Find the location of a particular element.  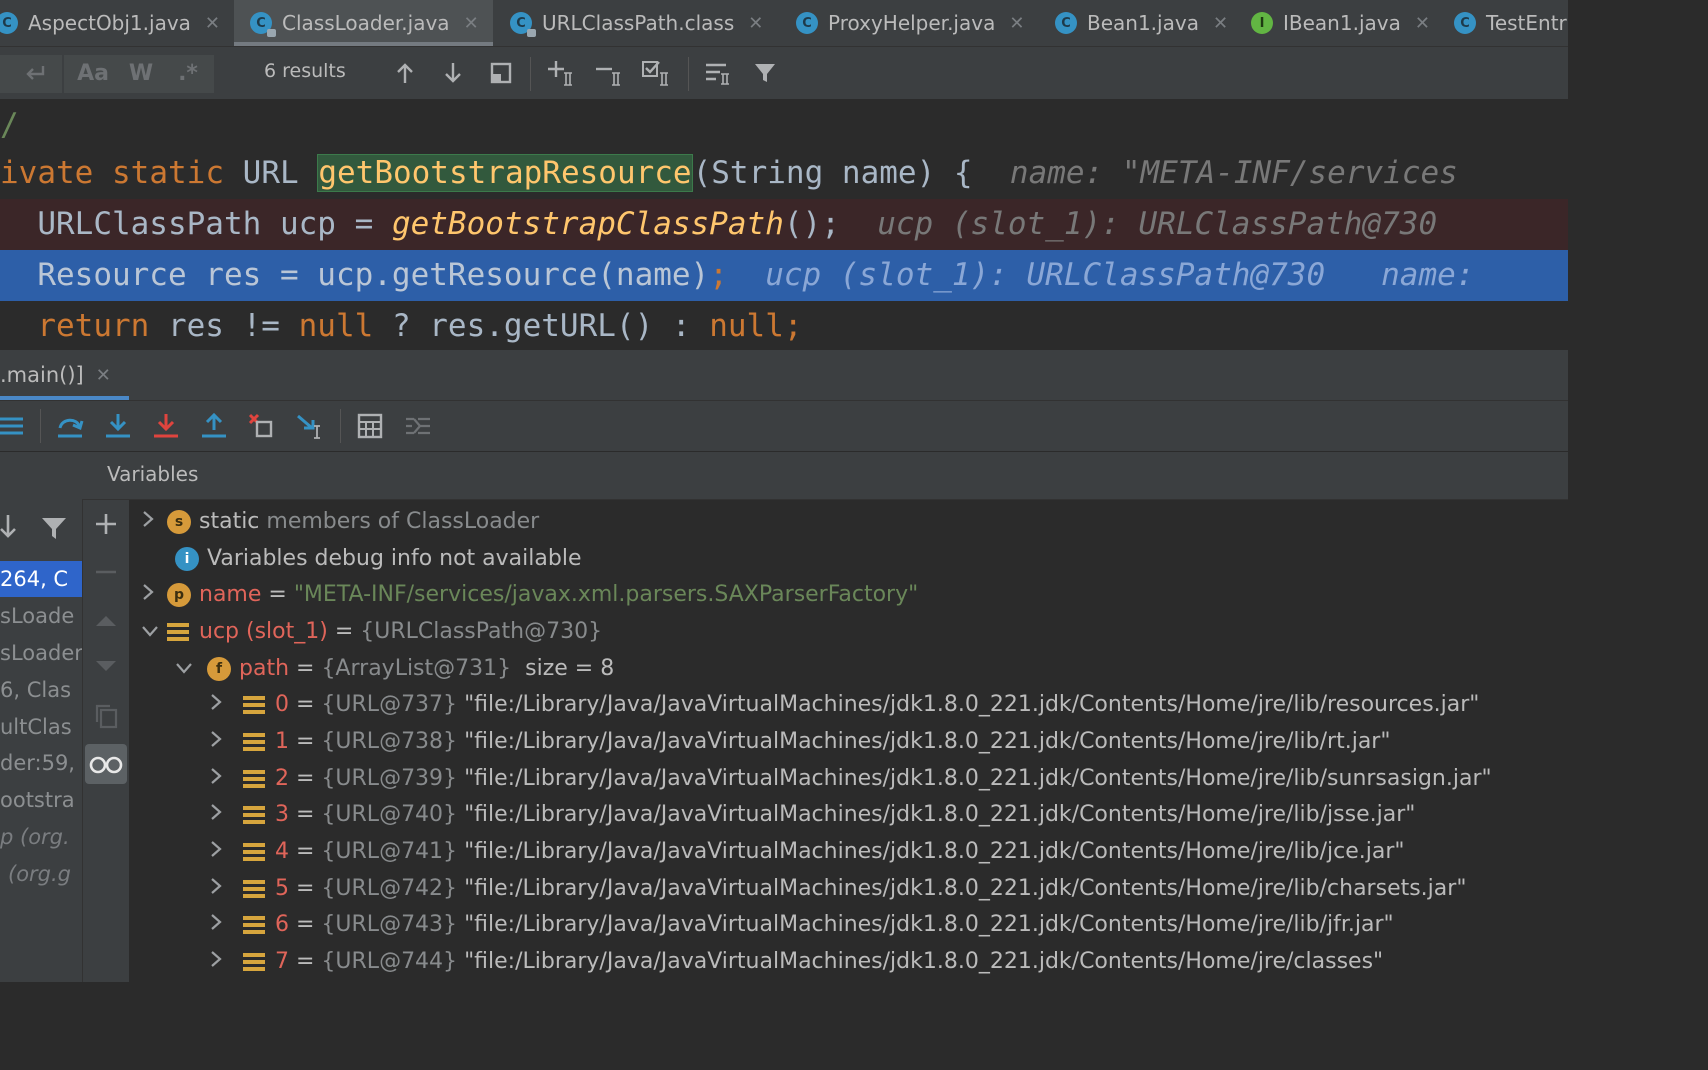

drop-frame-icon is located at coordinates (262, 426).